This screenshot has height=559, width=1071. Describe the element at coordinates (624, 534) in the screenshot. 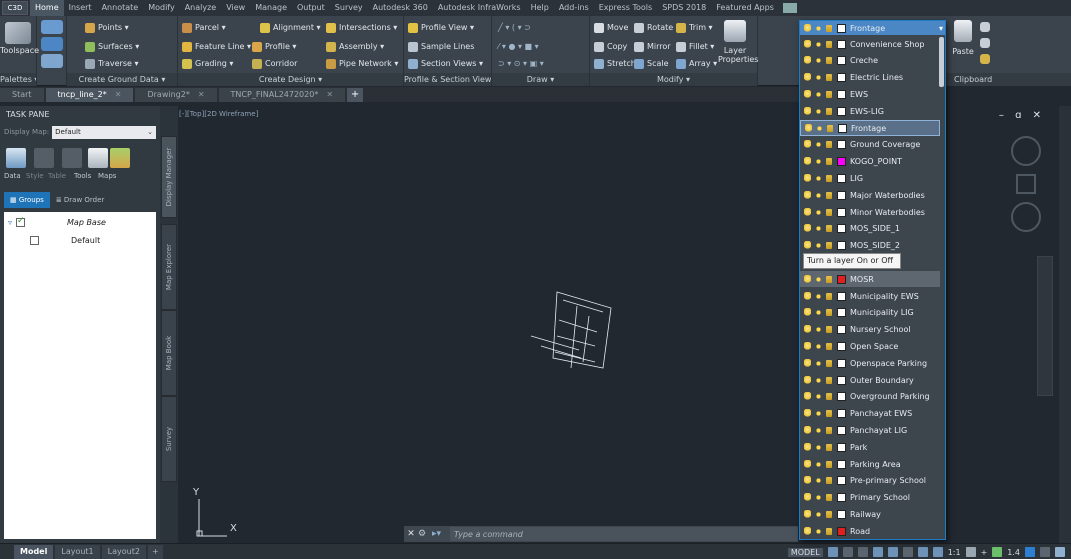

I see `command-input` at that location.